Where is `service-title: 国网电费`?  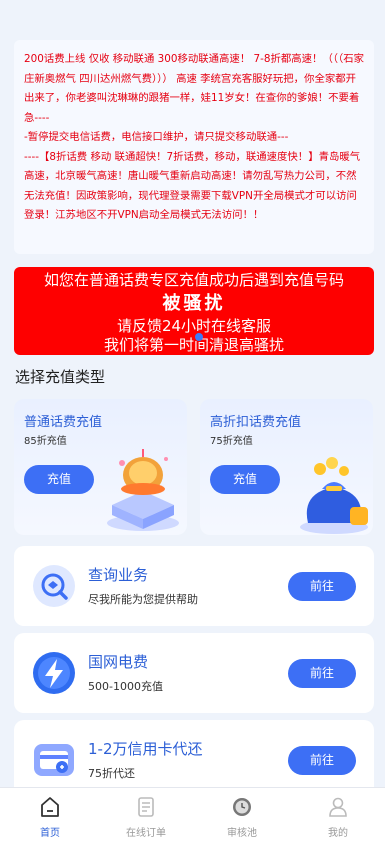
service-title: 国网电费 is located at coordinates (118, 662).